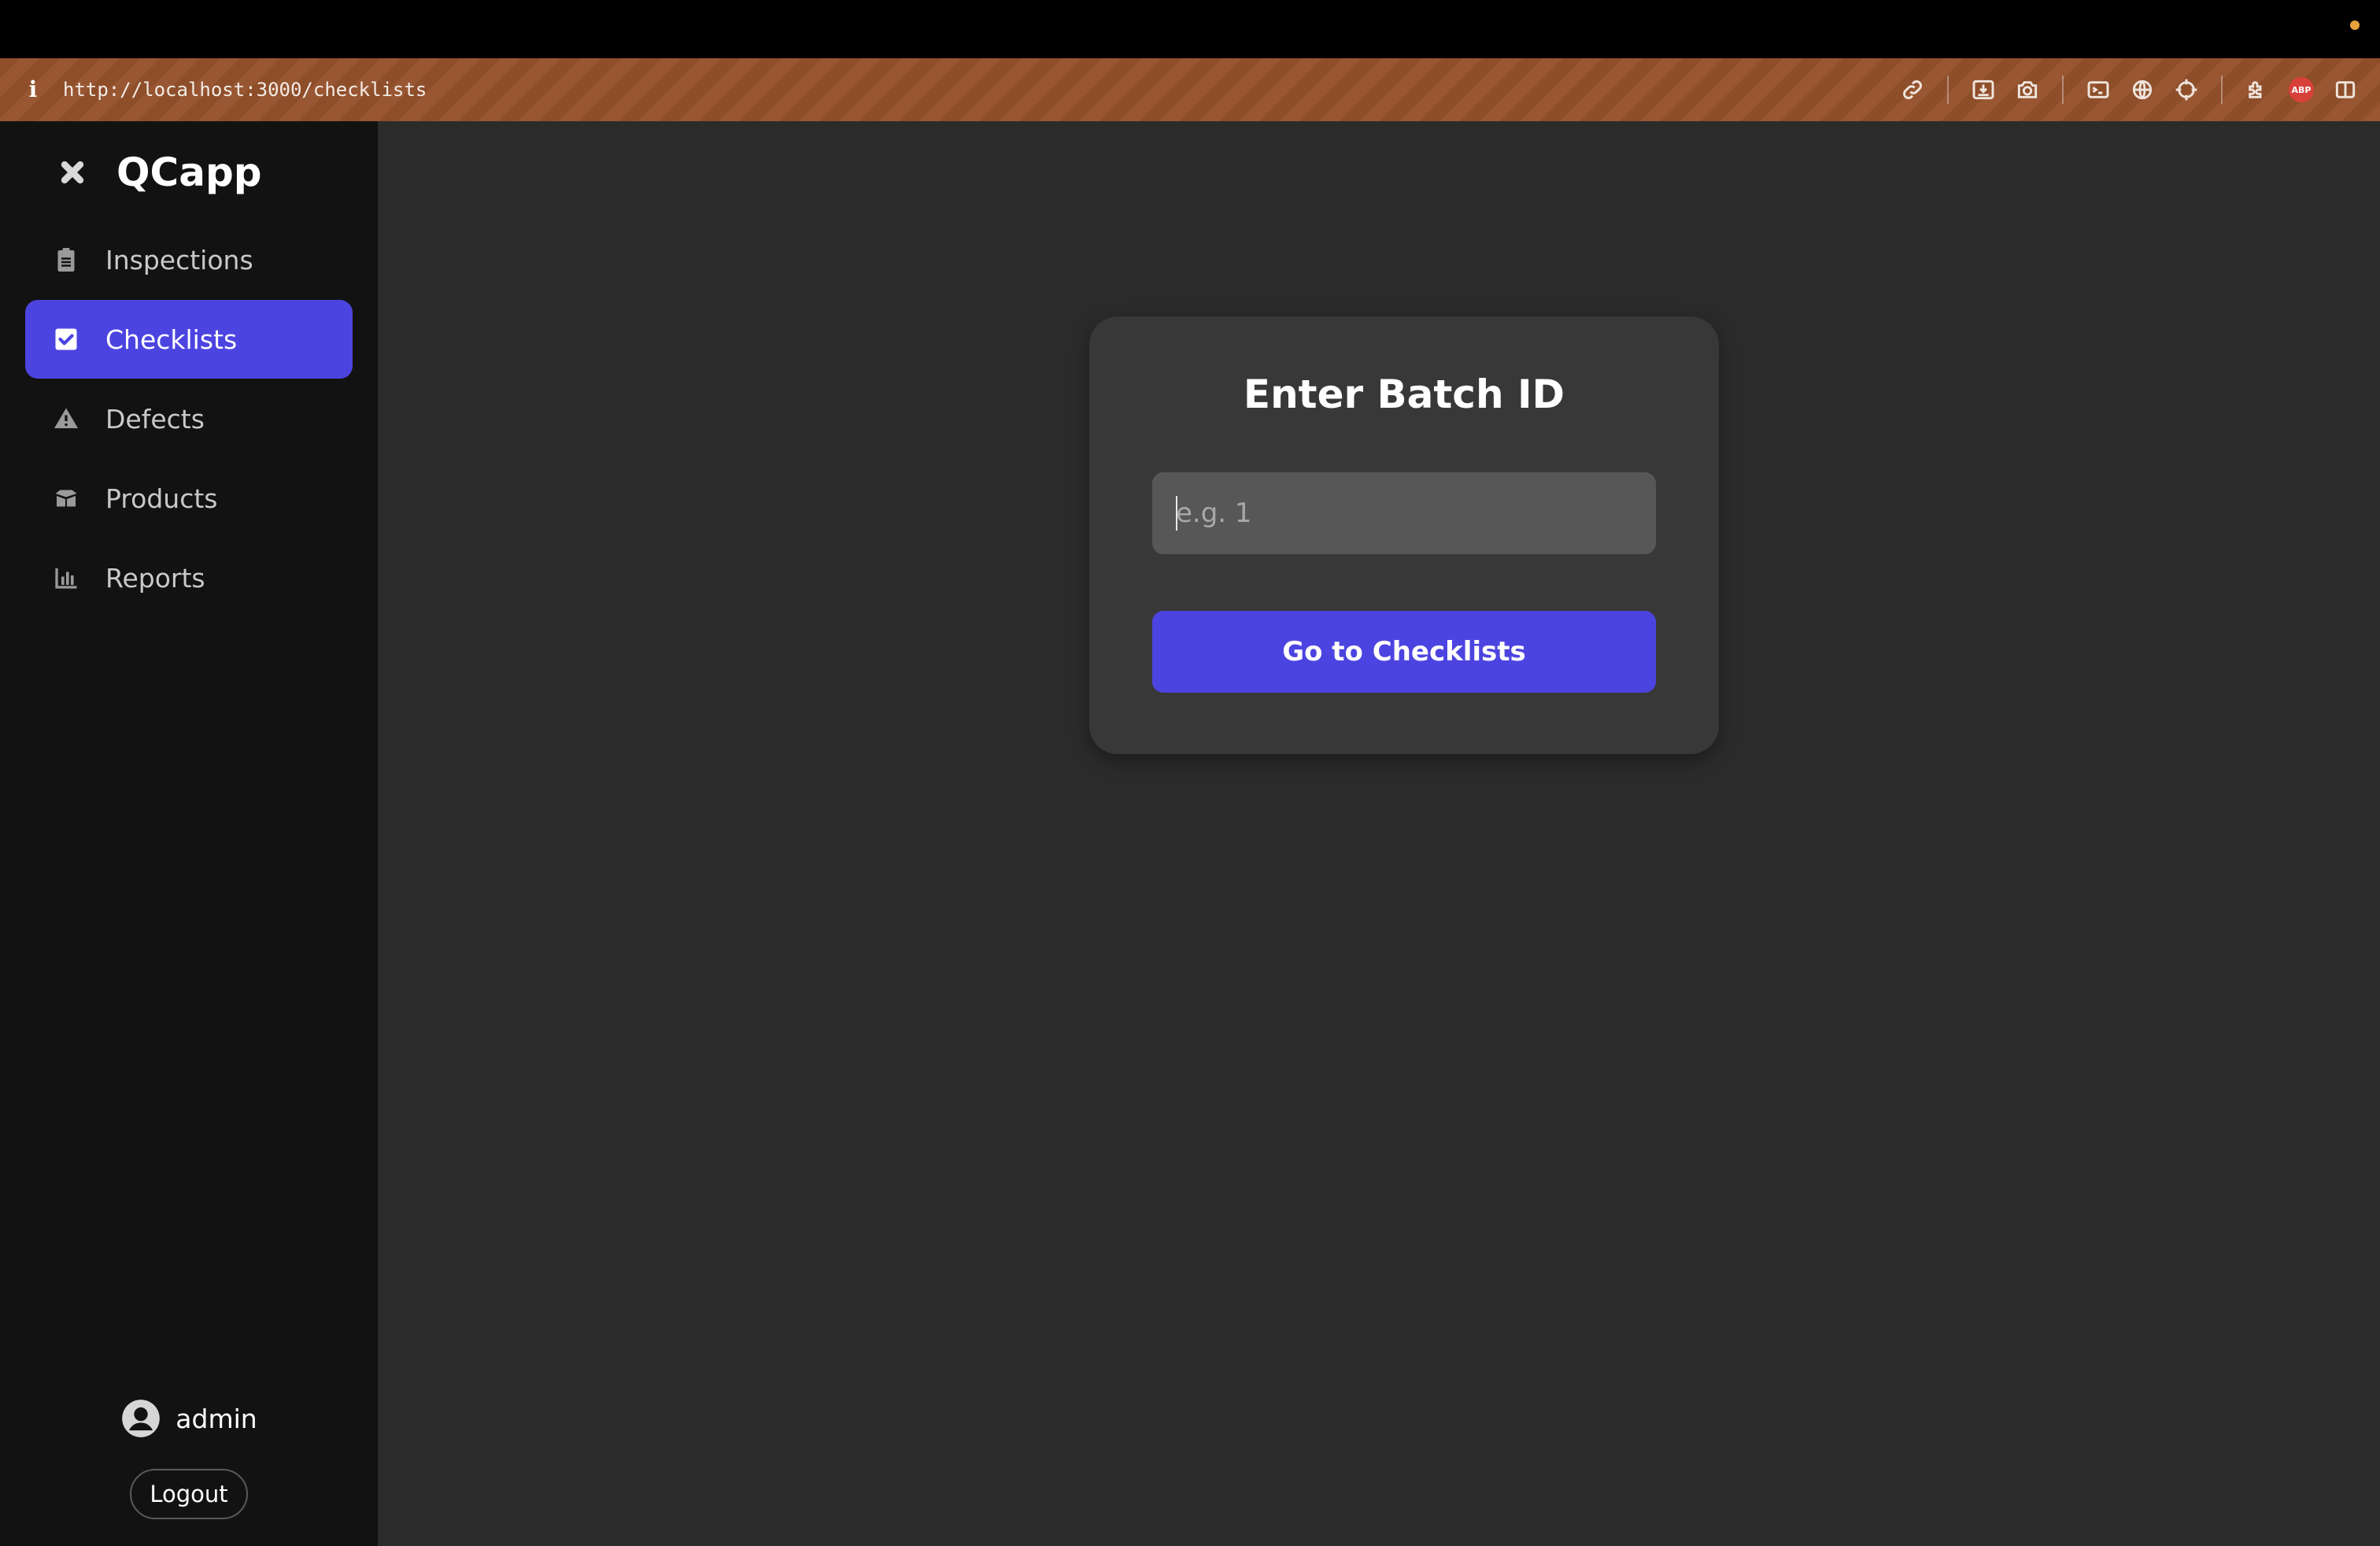  Describe the element at coordinates (1190, 29) in the screenshot. I see `window-top-bar` at that location.